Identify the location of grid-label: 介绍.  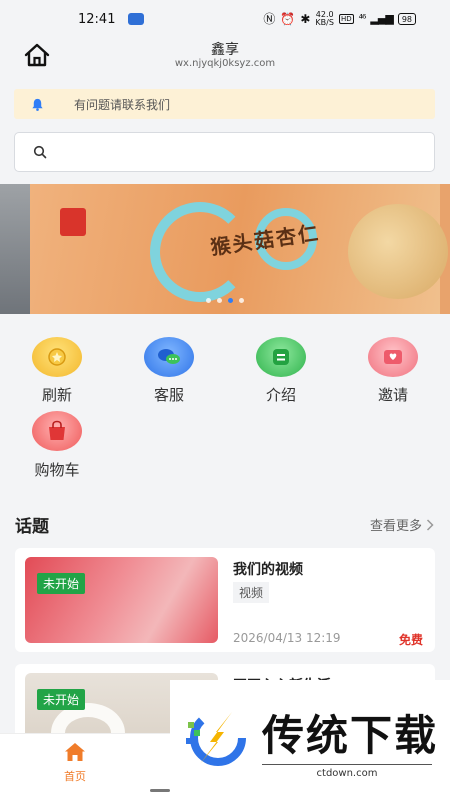
(280, 395).